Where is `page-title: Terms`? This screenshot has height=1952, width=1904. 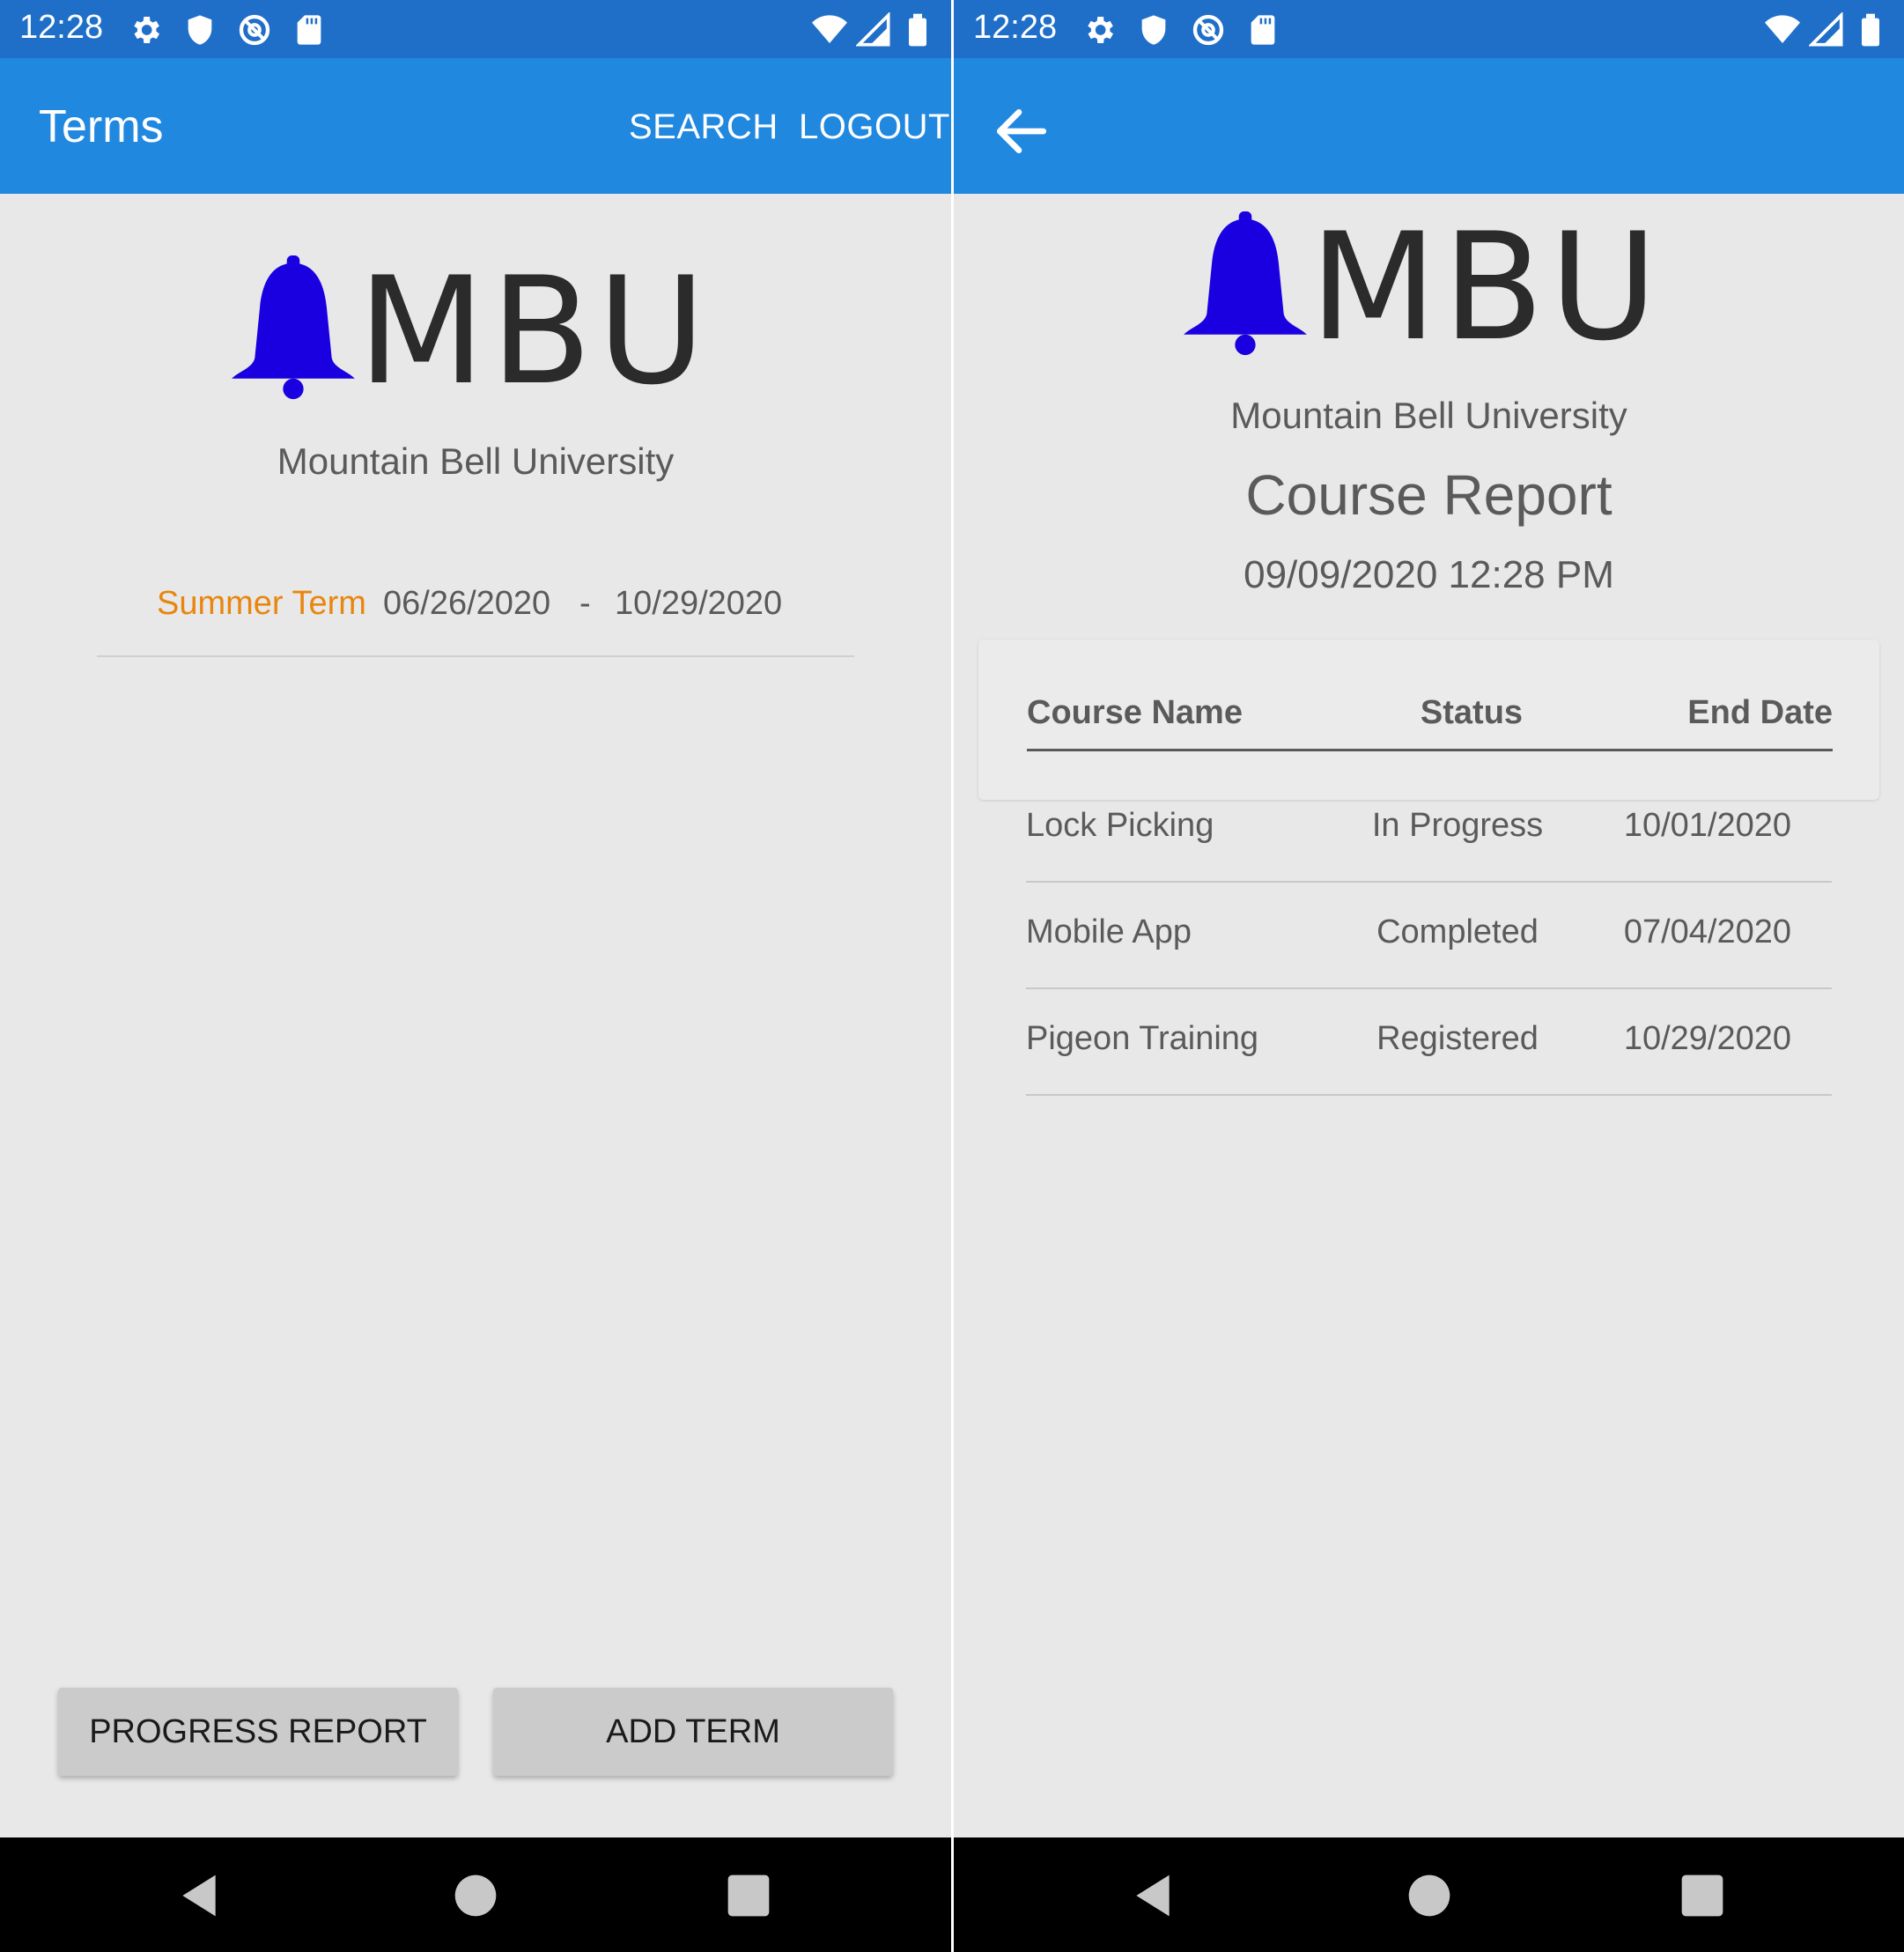
page-title: Terms is located at coordinates (101, 127).